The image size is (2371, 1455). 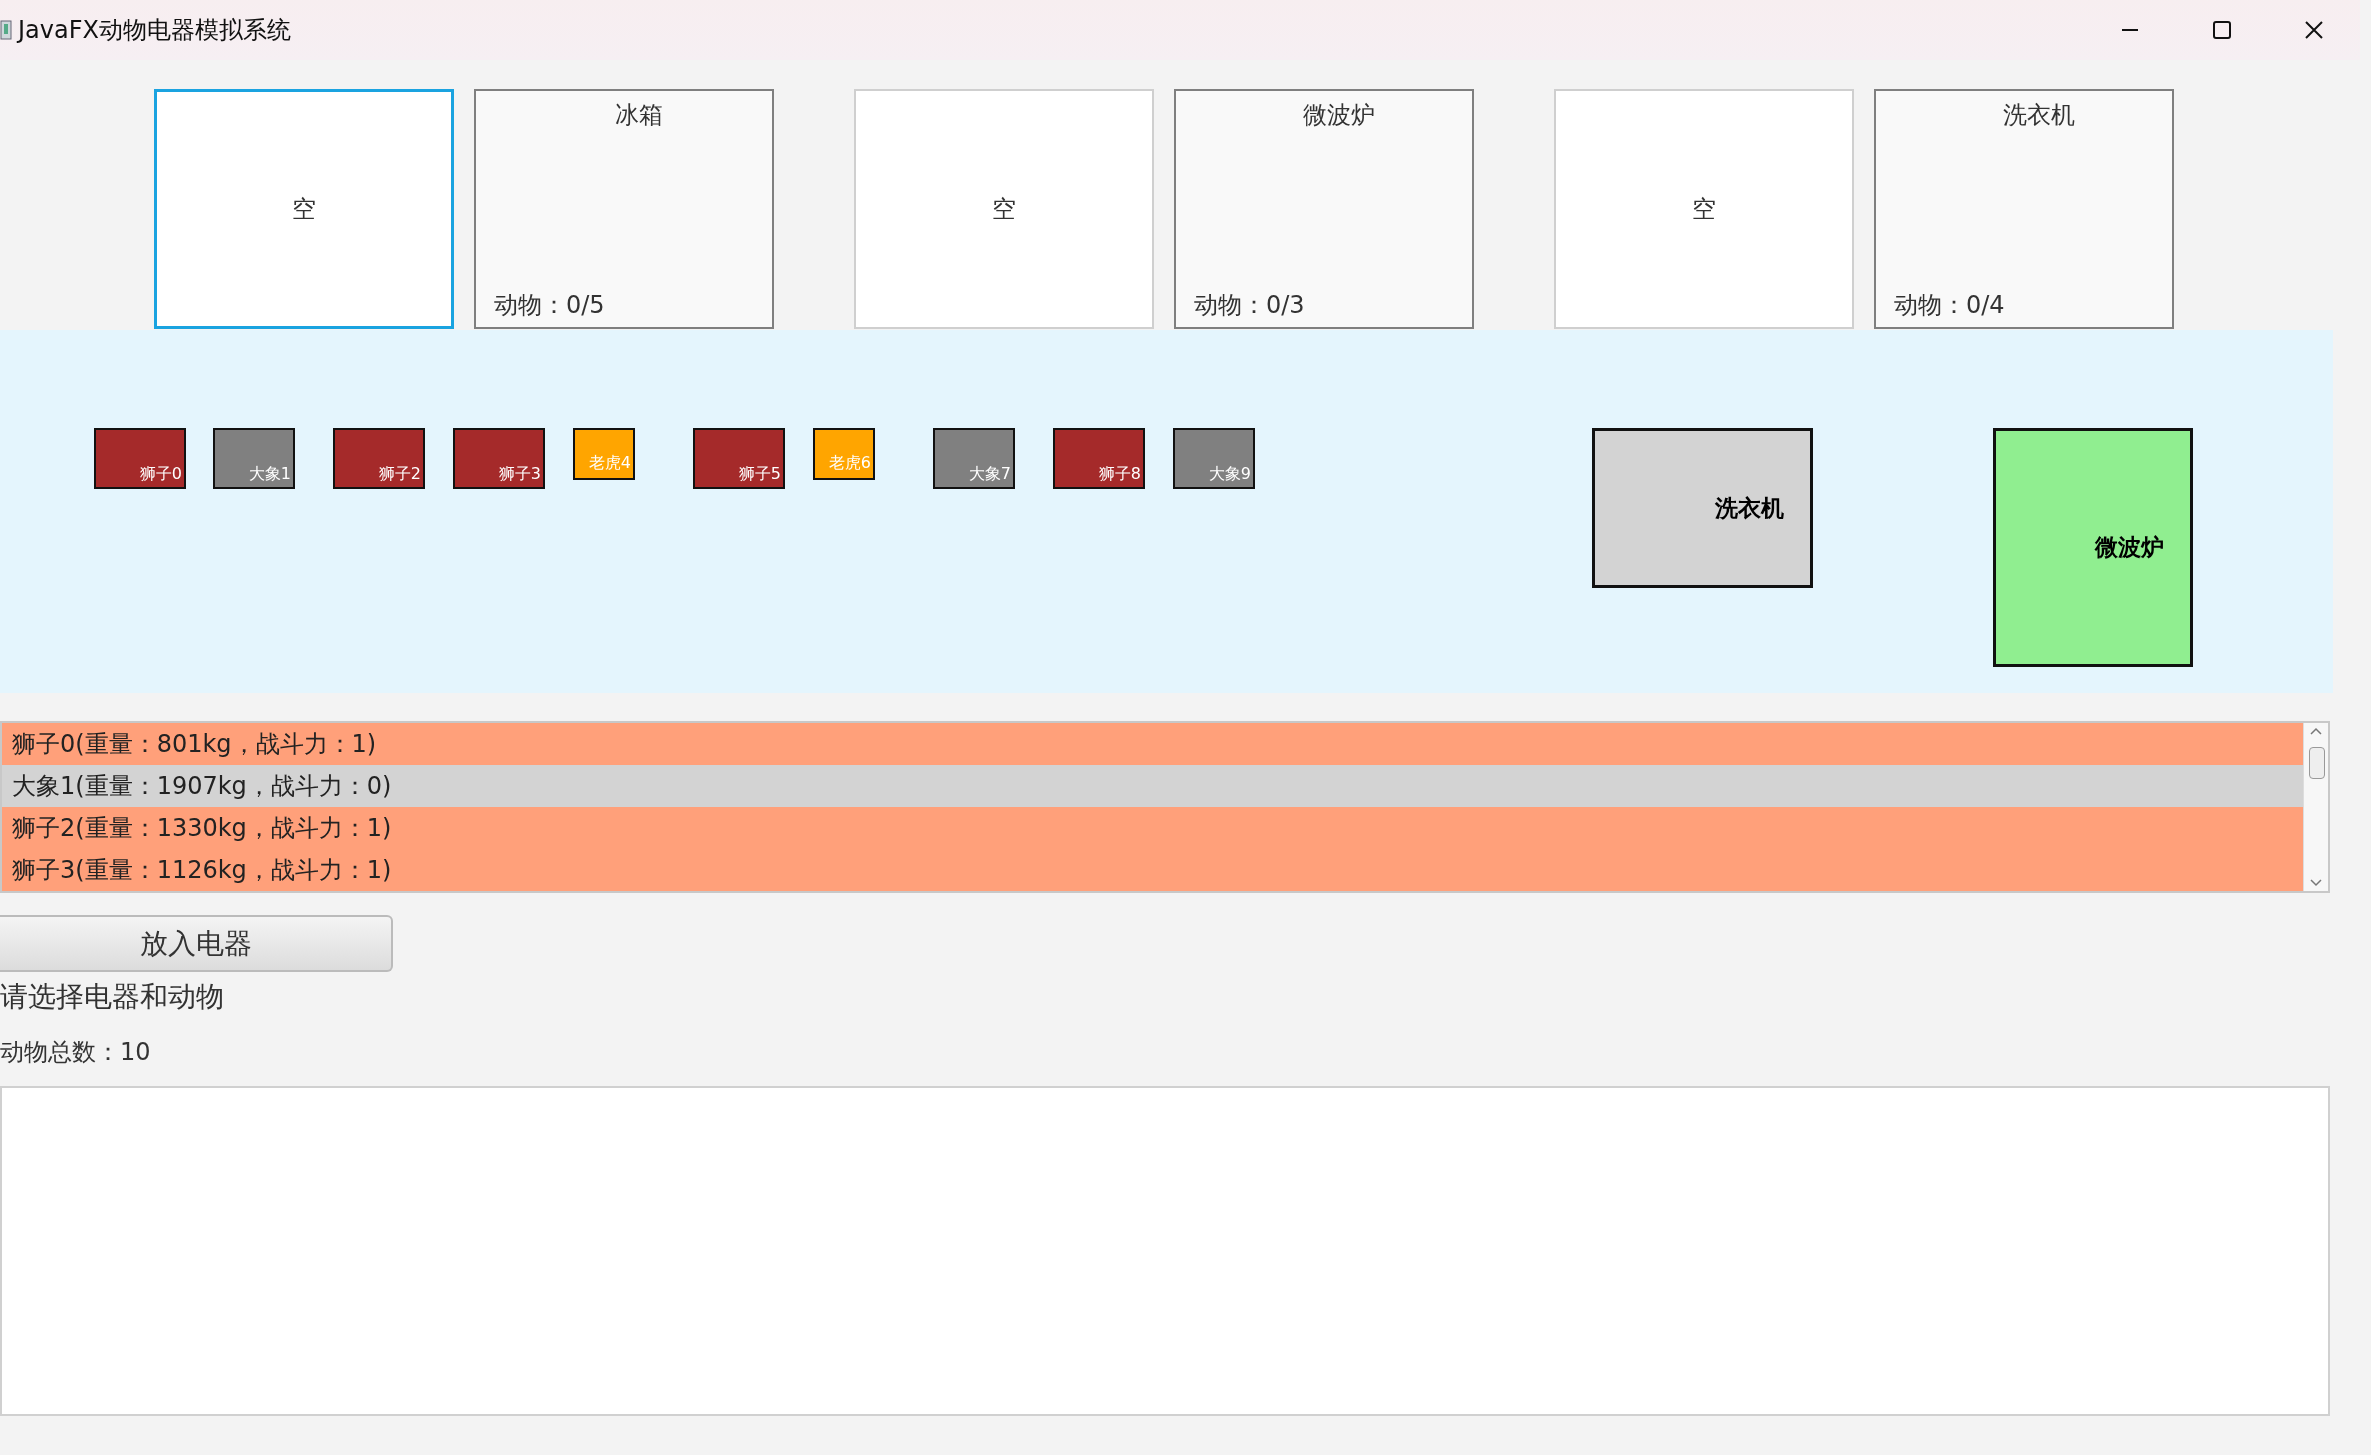 I want to click on animal-label: 狮子8, so click(x=1119, y=474).